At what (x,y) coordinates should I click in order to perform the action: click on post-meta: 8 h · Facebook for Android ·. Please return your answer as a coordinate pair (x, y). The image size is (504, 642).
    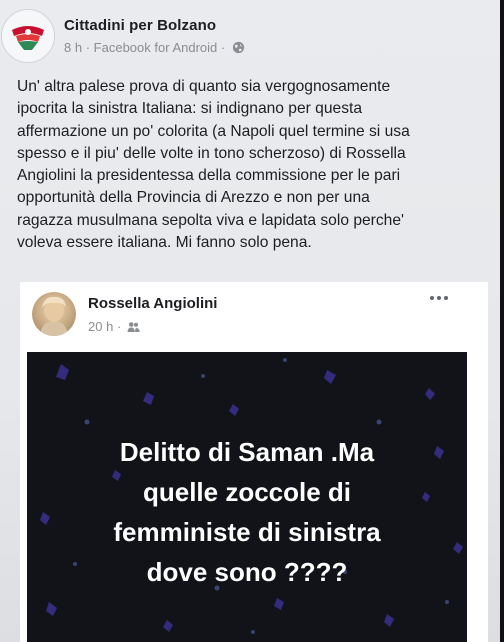
    Looking at the image, I should click on (154, 47).